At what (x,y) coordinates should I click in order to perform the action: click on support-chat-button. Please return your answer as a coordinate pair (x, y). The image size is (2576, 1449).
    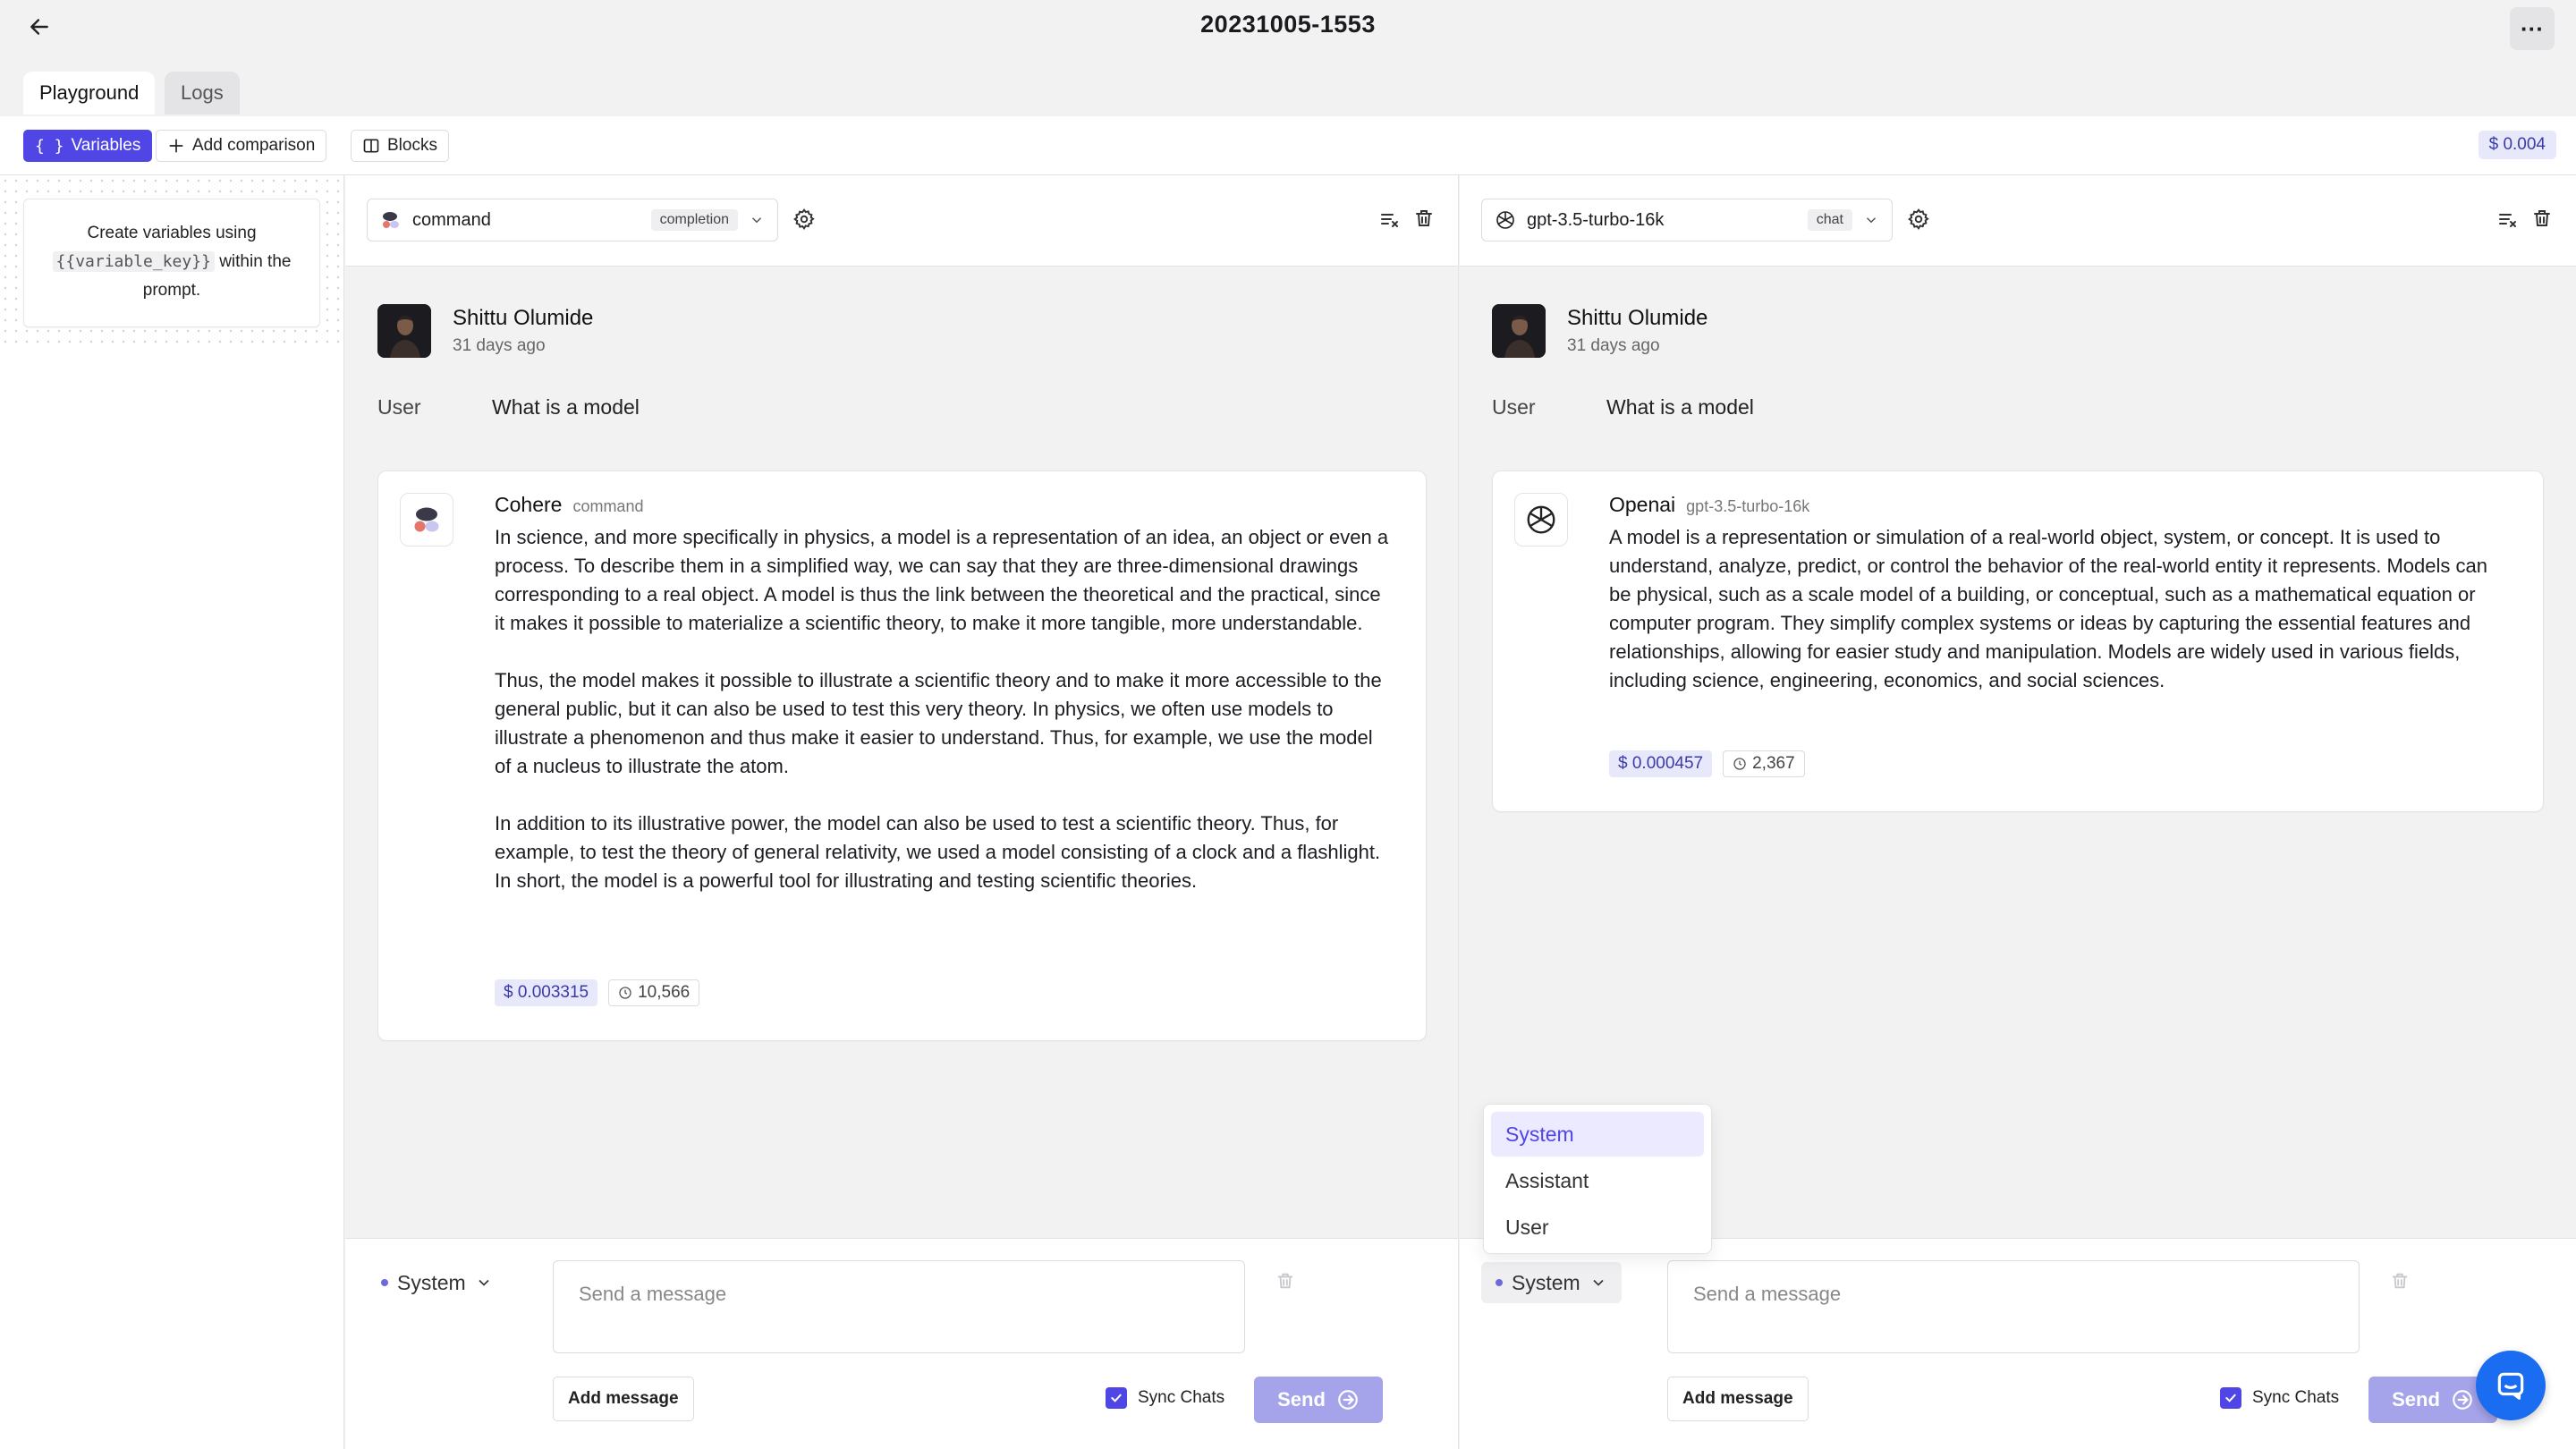
    Looking at the image, I should click on (2511, 1385).